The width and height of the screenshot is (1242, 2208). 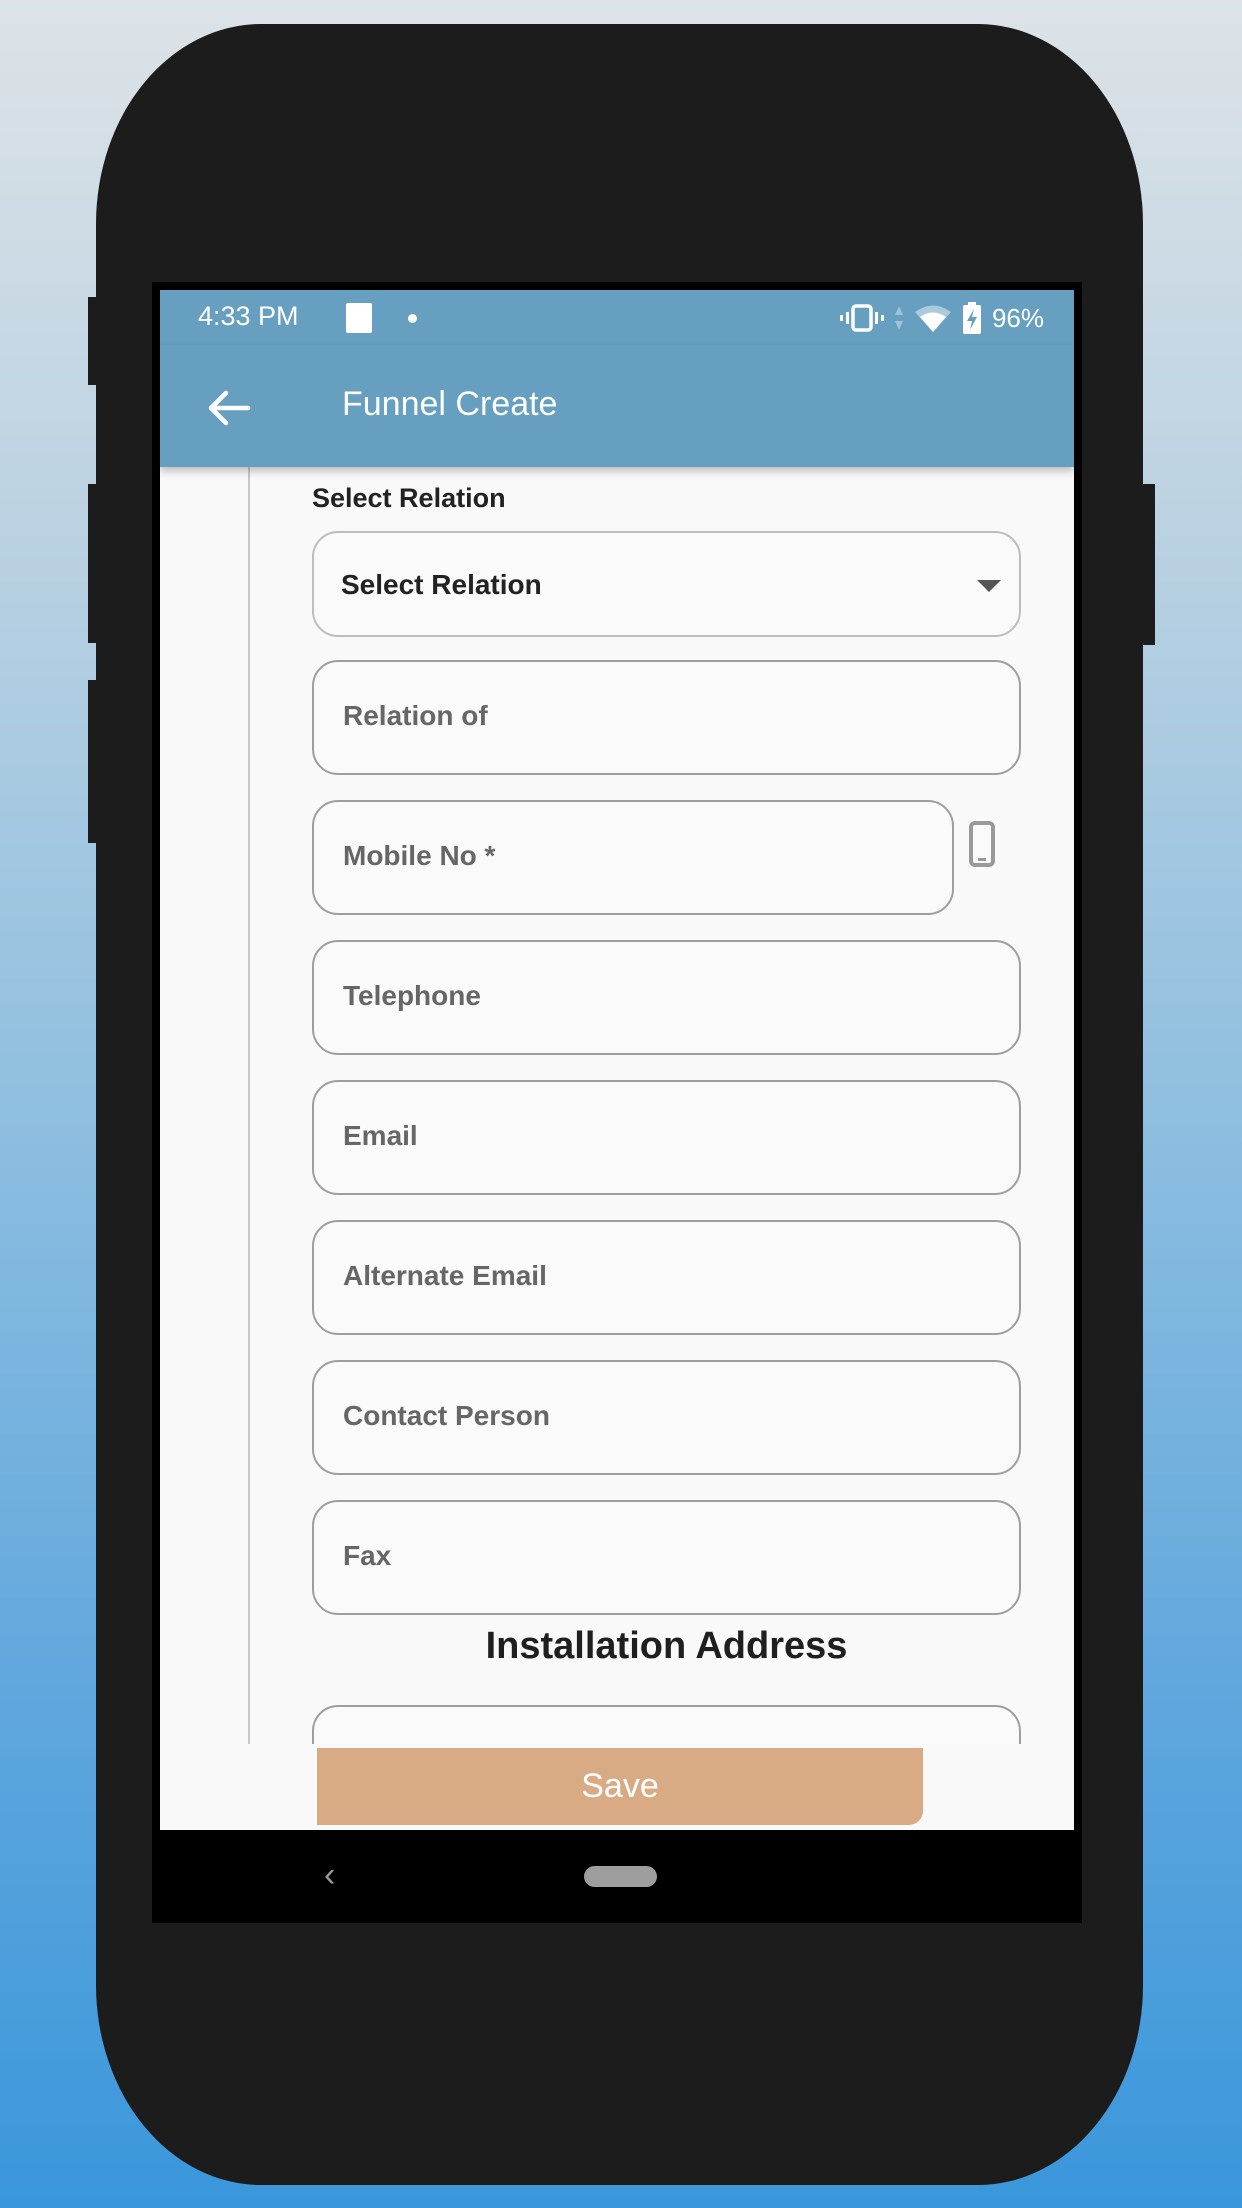 I want to click on sim-card-icon, so click(x=359, y=318).